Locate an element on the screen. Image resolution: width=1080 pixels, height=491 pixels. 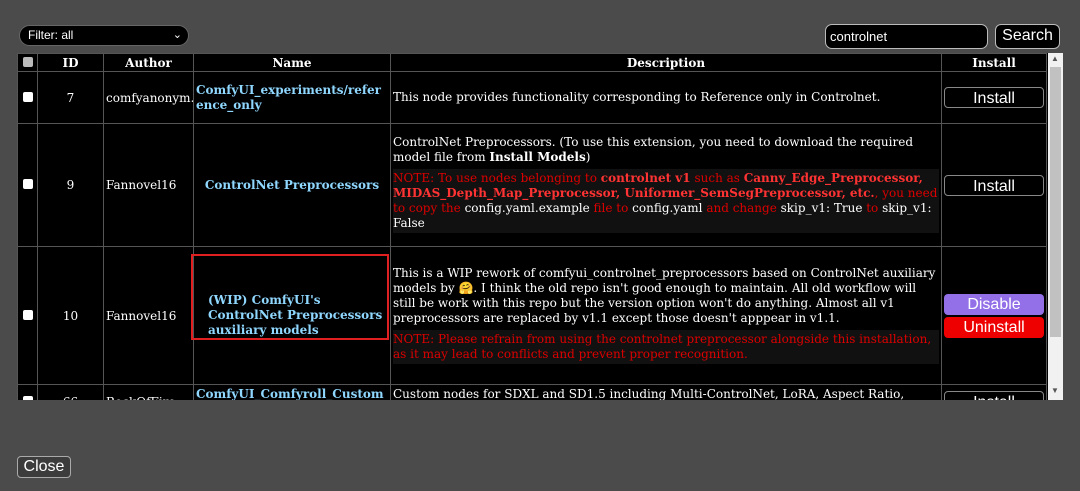
uninstall-button: Uninstall is located at coordinates (994, 327).